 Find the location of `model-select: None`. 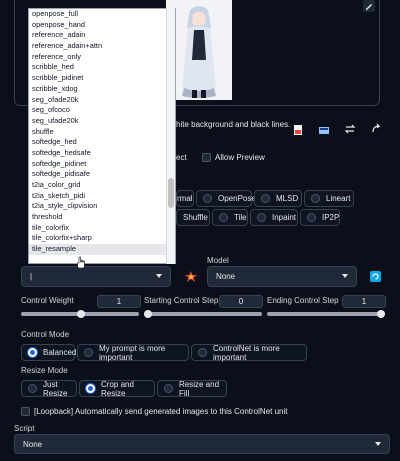

model-select: None is located at coordinates (282, 276).